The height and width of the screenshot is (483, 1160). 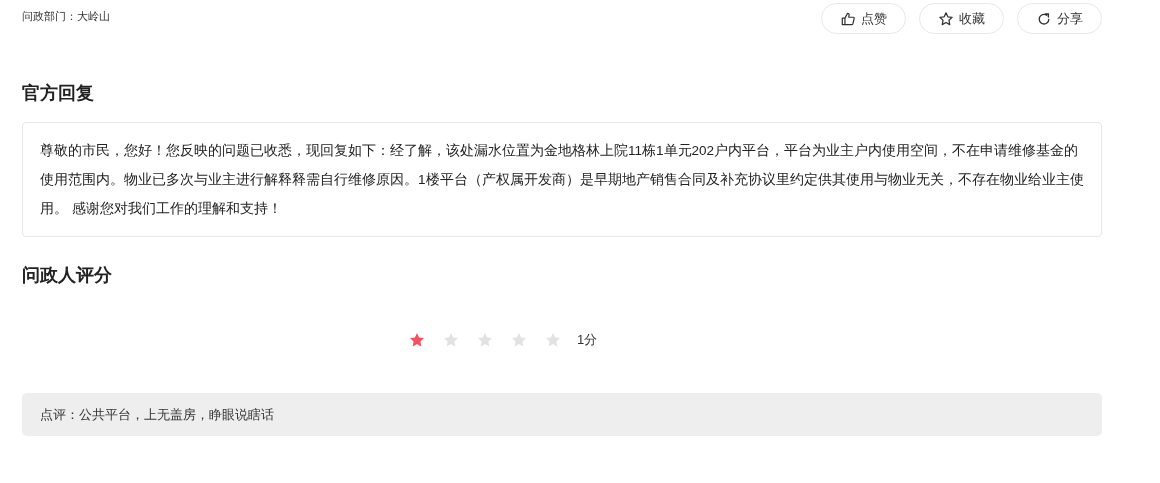 What do you see at coordinates (1059, 18) in the screenshot?
I see `share-button: 分享` at bounding box center [1059, 18].